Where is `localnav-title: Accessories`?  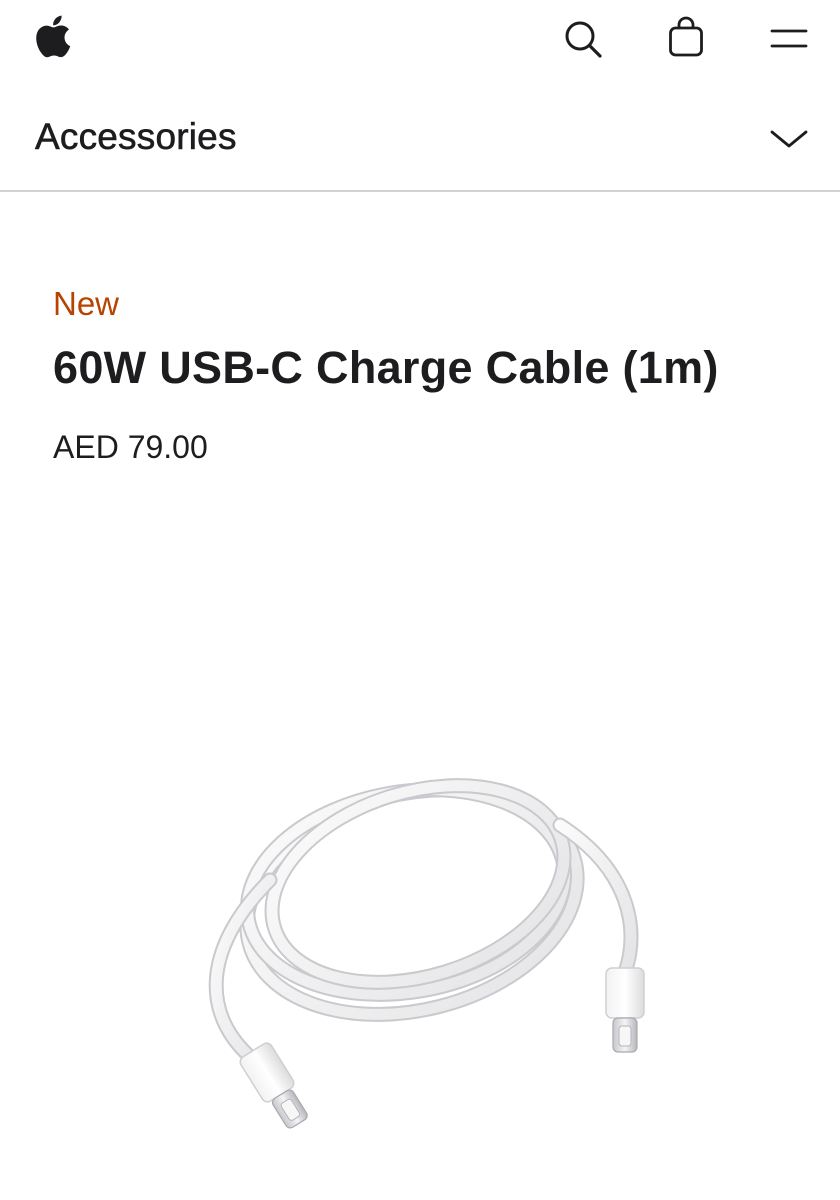 localnav-title: Accessories is located at coordinates (136, 137).